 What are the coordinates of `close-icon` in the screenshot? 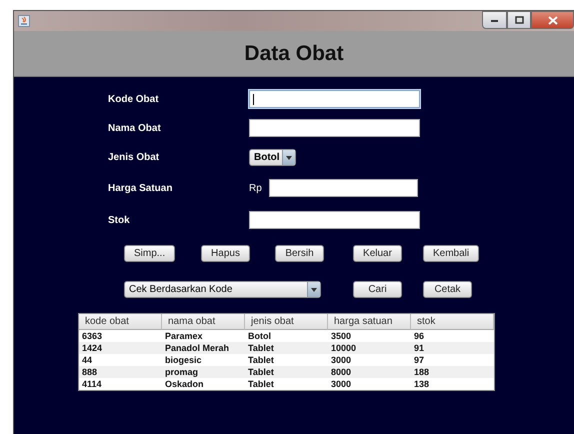 It's located at (553, 20).